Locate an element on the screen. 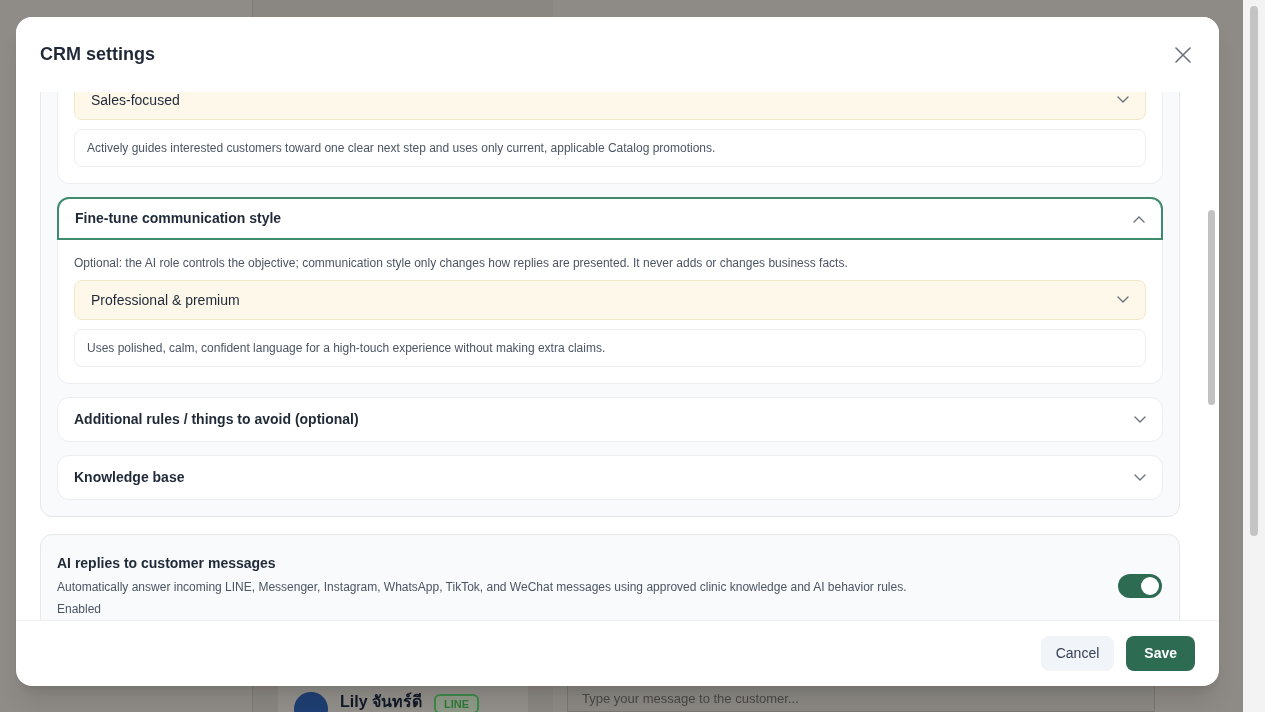 Image resolution: width=1265 pixels, height=712 pixels. setting-description: Automatically answer incoming LINE, Messenger, Instagram, WhatsApp, TikTok, and WeChat messages using approved clinic knowledge and AI behavior rules. is located at coordinates (482, 587).